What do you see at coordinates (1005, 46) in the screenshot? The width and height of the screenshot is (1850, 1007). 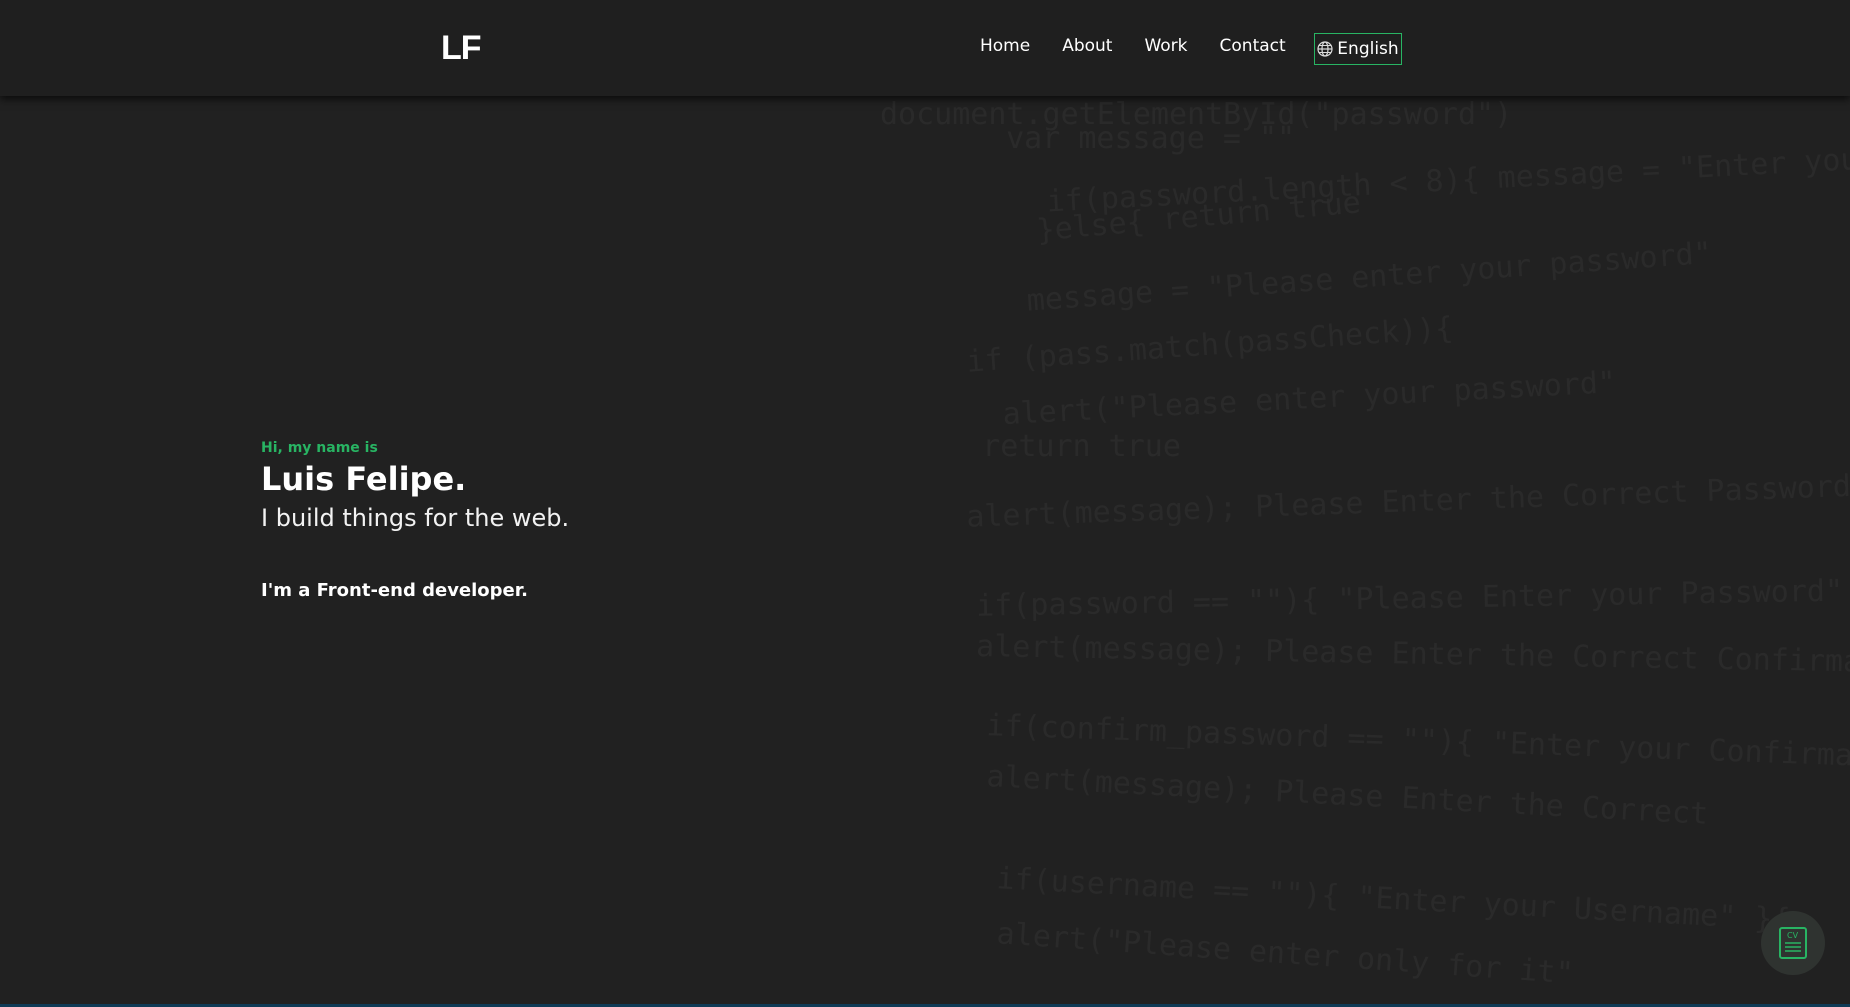 I see `nav-link-home: Home` at bounding box center [1005, 46].